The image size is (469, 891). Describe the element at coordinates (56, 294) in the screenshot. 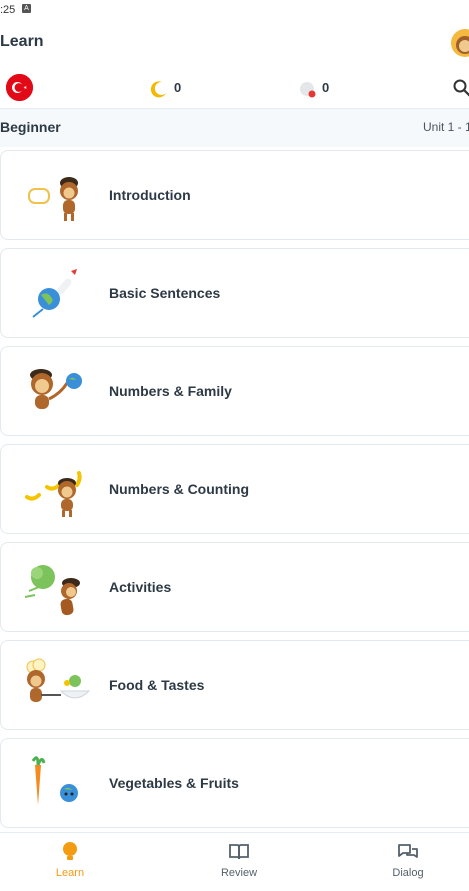

I see `globe-rocket-icon` at that location.